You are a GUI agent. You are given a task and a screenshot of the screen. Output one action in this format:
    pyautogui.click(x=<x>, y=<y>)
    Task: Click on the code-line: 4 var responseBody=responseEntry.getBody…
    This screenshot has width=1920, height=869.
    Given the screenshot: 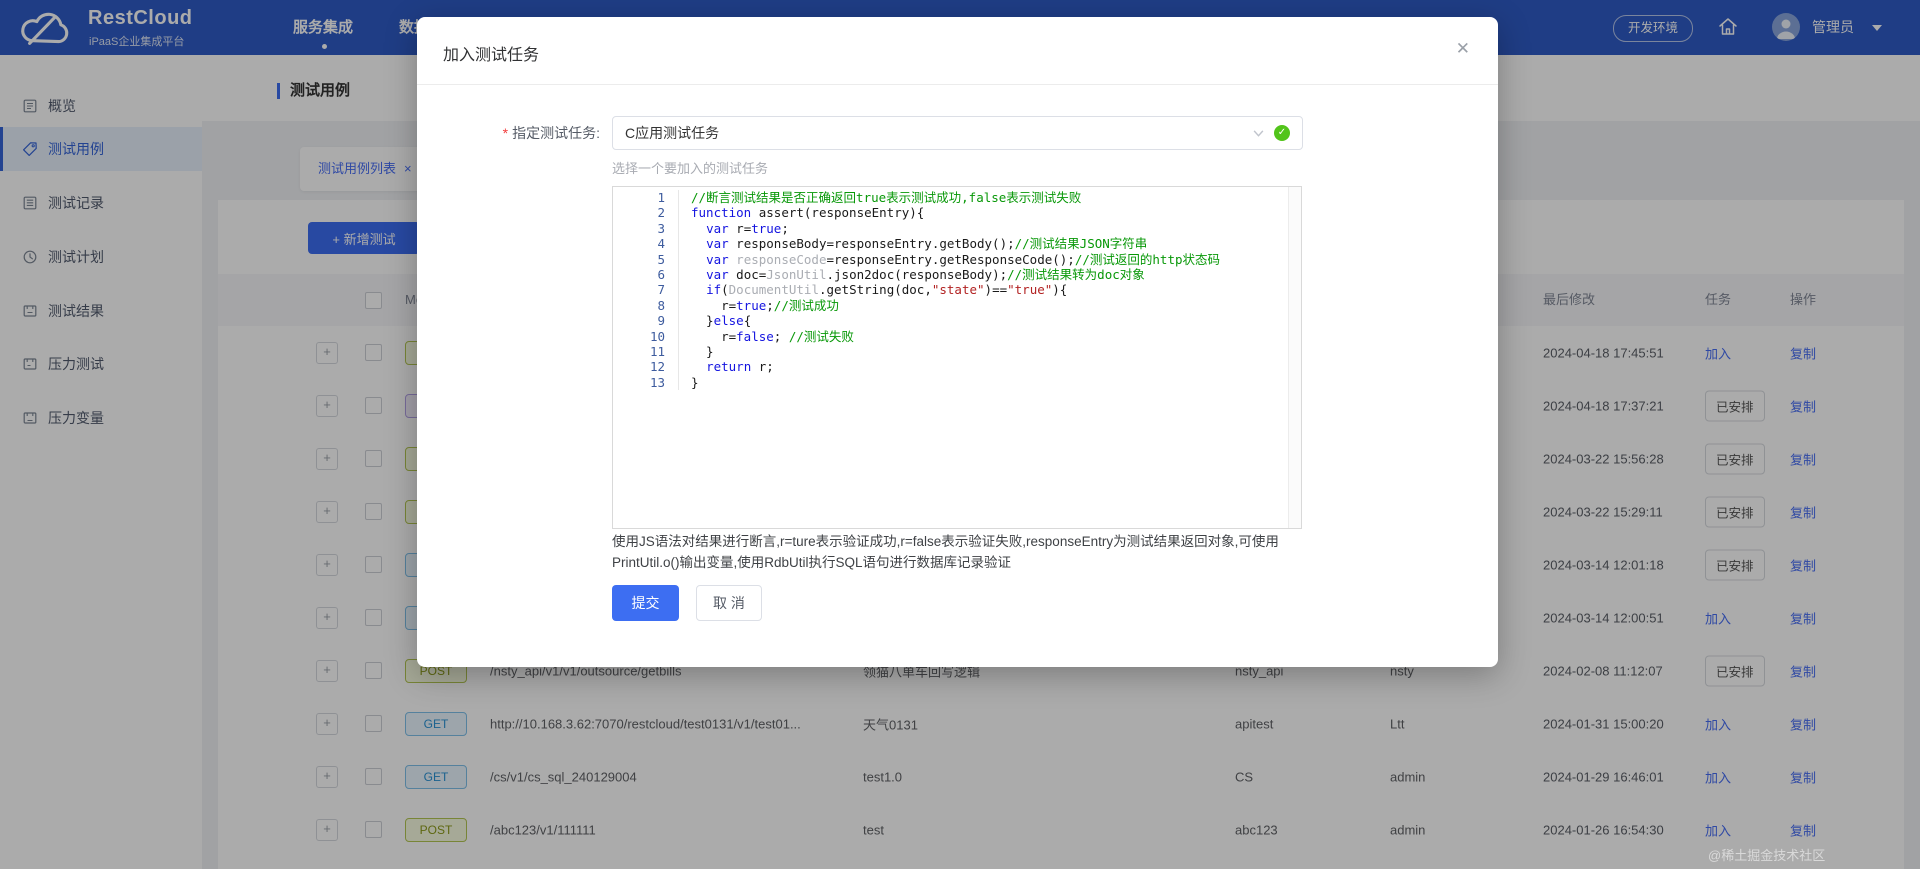 What is the action you would take?
    pyautogui.click(x=950, y=244)
    